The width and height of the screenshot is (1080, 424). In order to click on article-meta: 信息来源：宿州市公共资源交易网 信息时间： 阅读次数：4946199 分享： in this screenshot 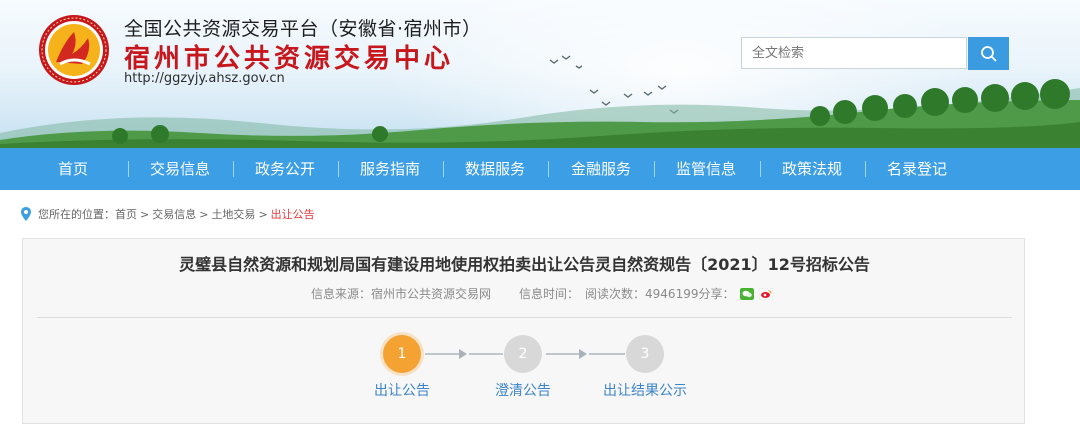, I will do `click(542, 293)`.